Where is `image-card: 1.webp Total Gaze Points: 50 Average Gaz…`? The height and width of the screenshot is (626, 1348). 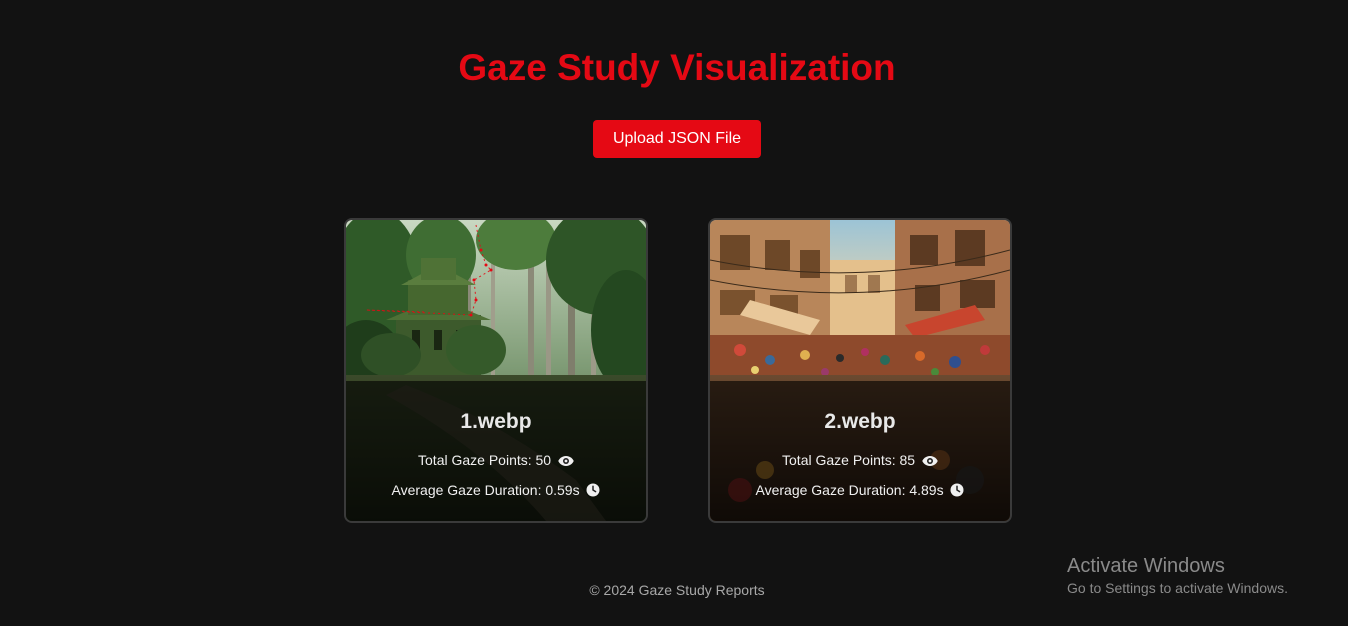
image-card: 1.webp Total Gaze Points: 50 Average Gaz… is located at coordinates (496, 370).